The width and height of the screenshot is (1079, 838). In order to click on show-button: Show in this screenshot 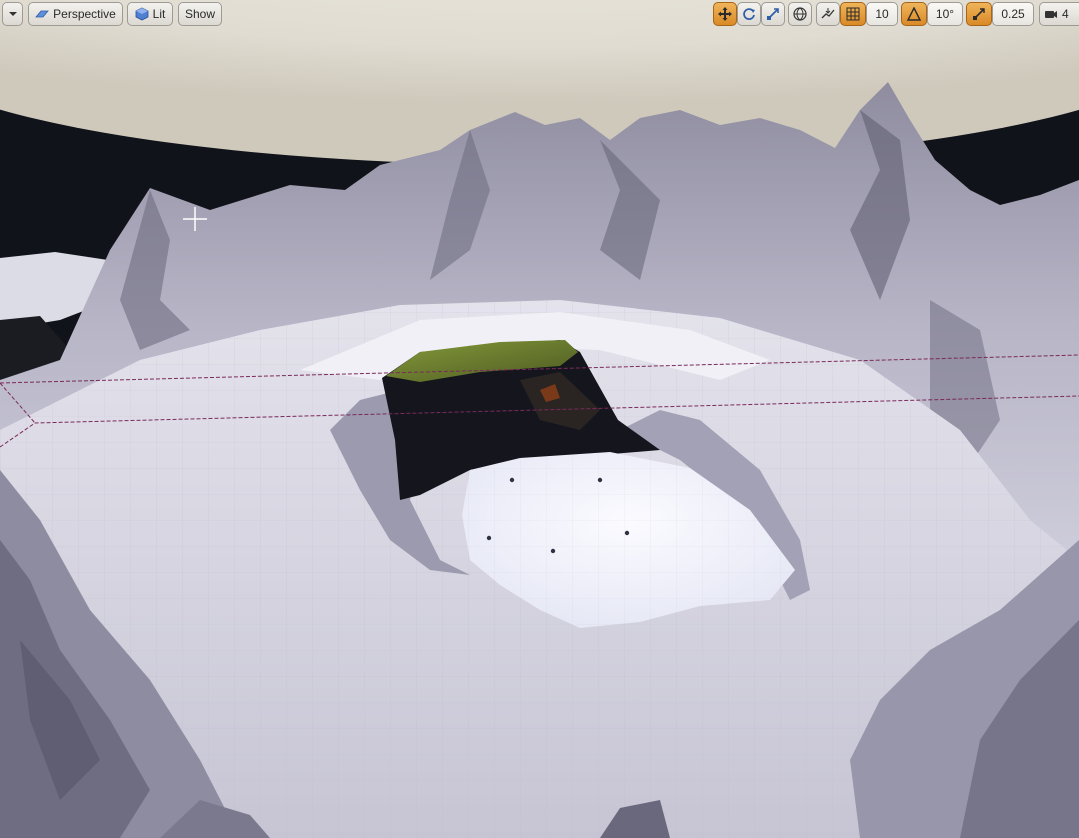, I will do `click(200, 14)`.